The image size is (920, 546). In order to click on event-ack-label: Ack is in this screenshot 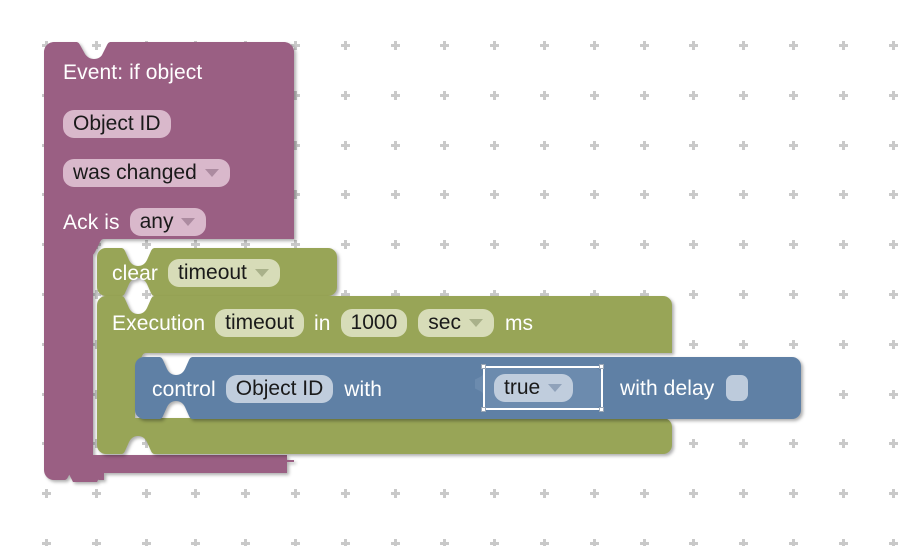, I will do `click(91, 222)`.